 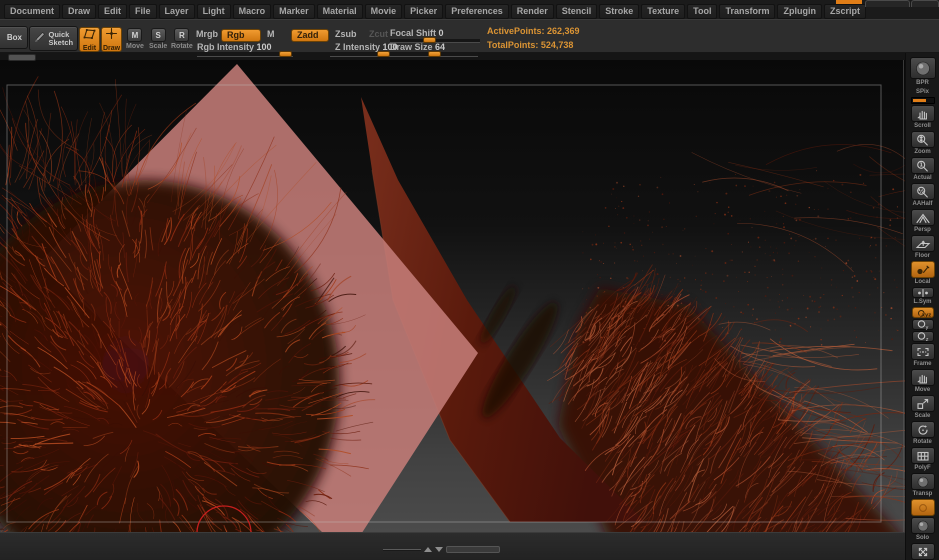 I want to click on divider-inset, so click(x=473, y=549).